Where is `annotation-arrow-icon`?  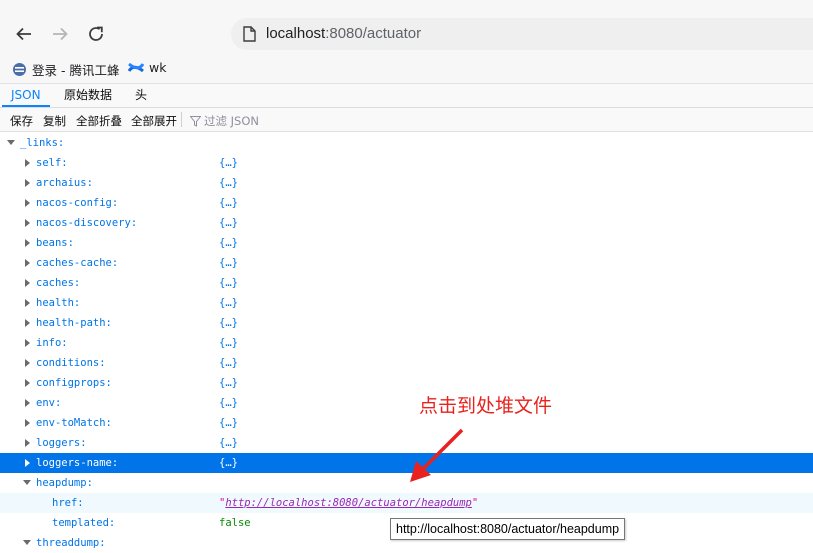 annotation-arrow-icon is located at coordinates (437, 455).